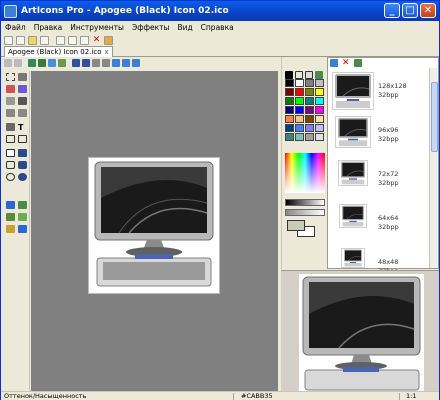  I want to click on curve-icon, so click(10, 139).